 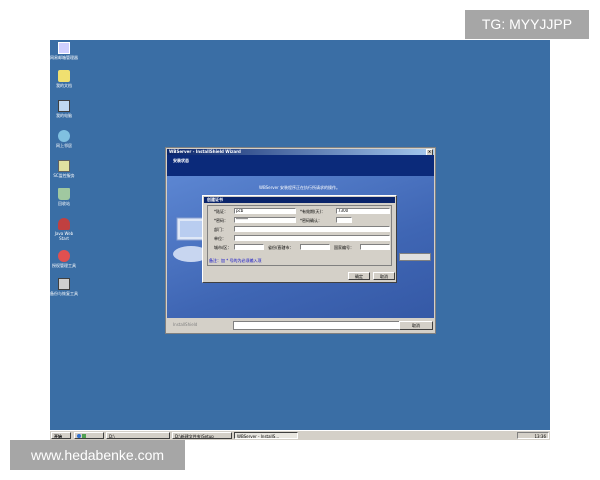 What do you see at coordinates (181, 160) in the screenshot?
I see `installer-header-title: 安装状态` at bounding box center [181, 160].